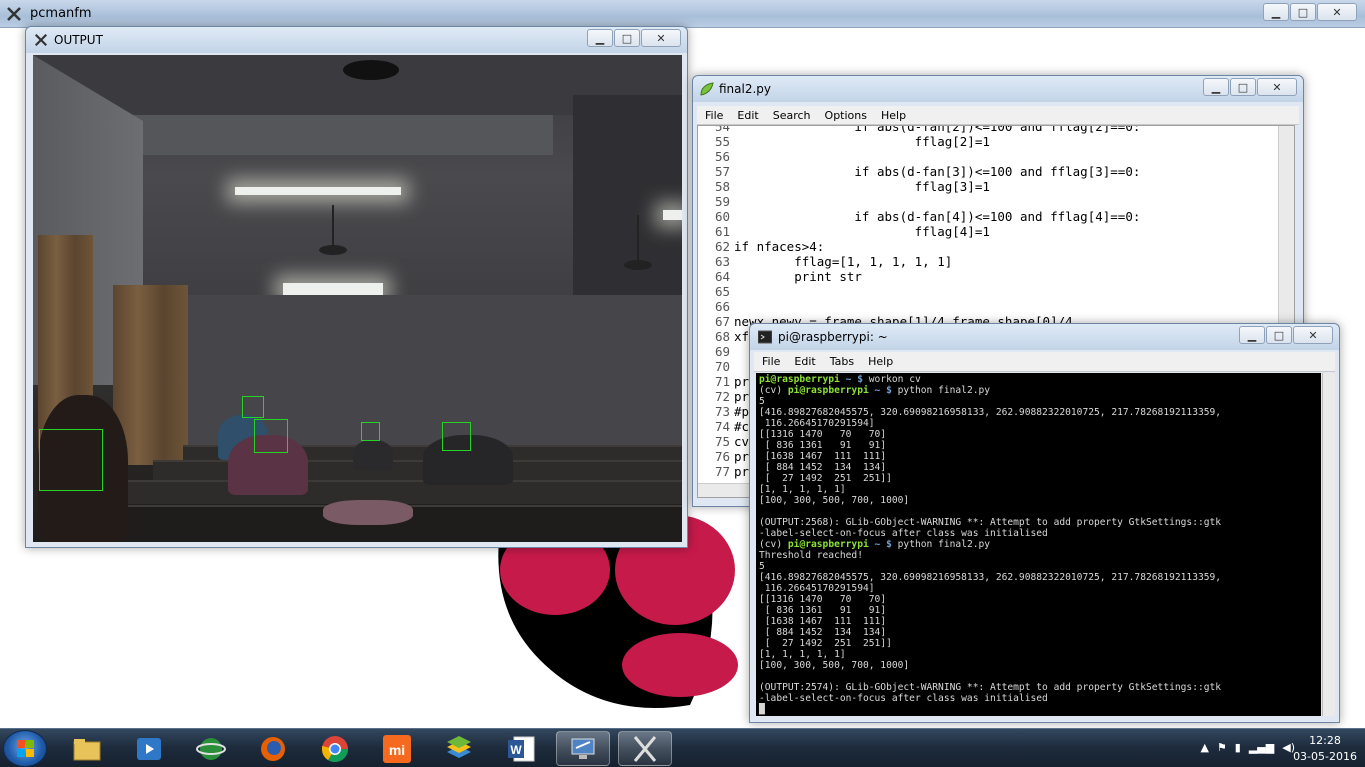 The image size is (1365, 767). I want to click on code-line: 62 if nfaces>4:, so click(919, 246).